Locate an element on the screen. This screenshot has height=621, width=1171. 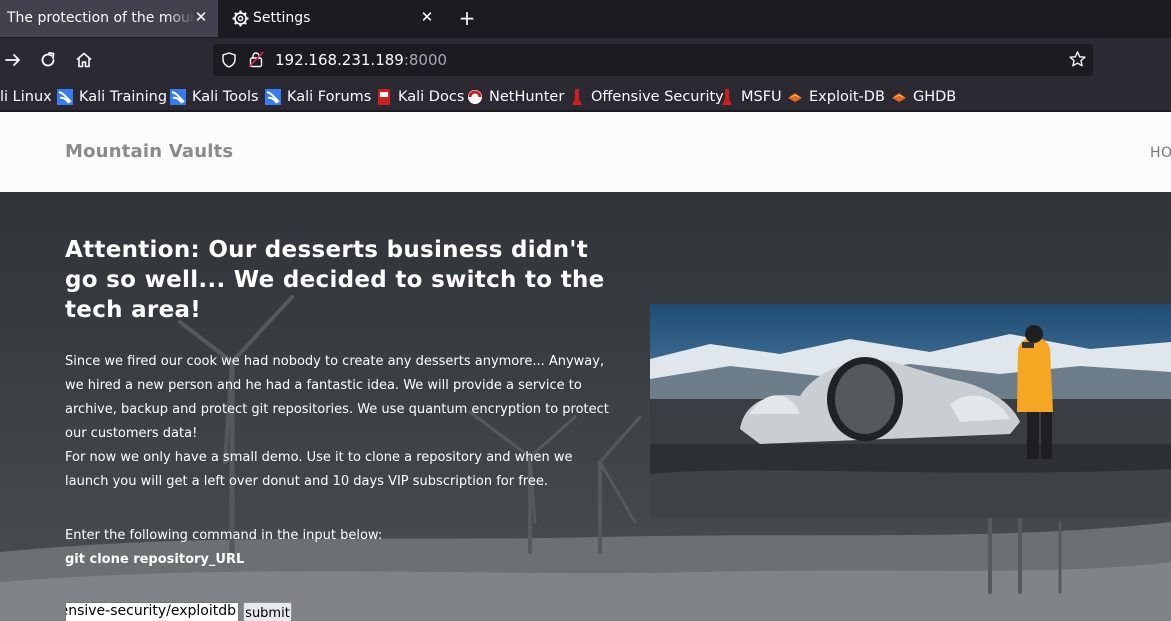
bookmark-nethunter: NetHunter is located at coordinates (515, 97).